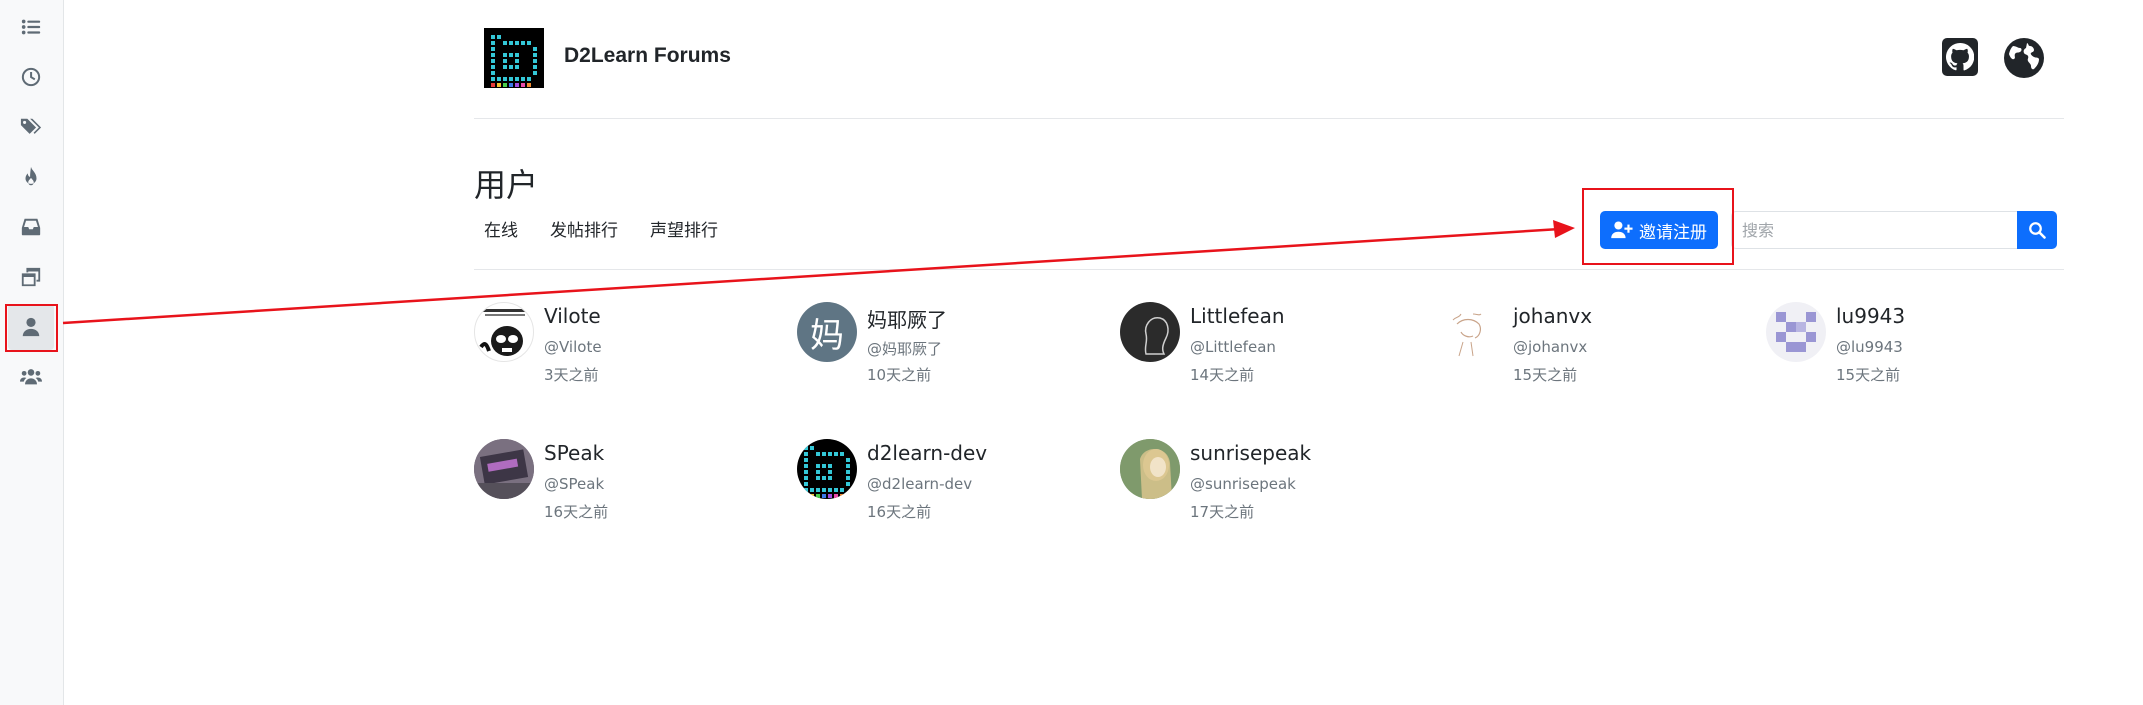 The width and height of the screenshot is (2143, 705). I want to click on language-button, so click(2024, 58).